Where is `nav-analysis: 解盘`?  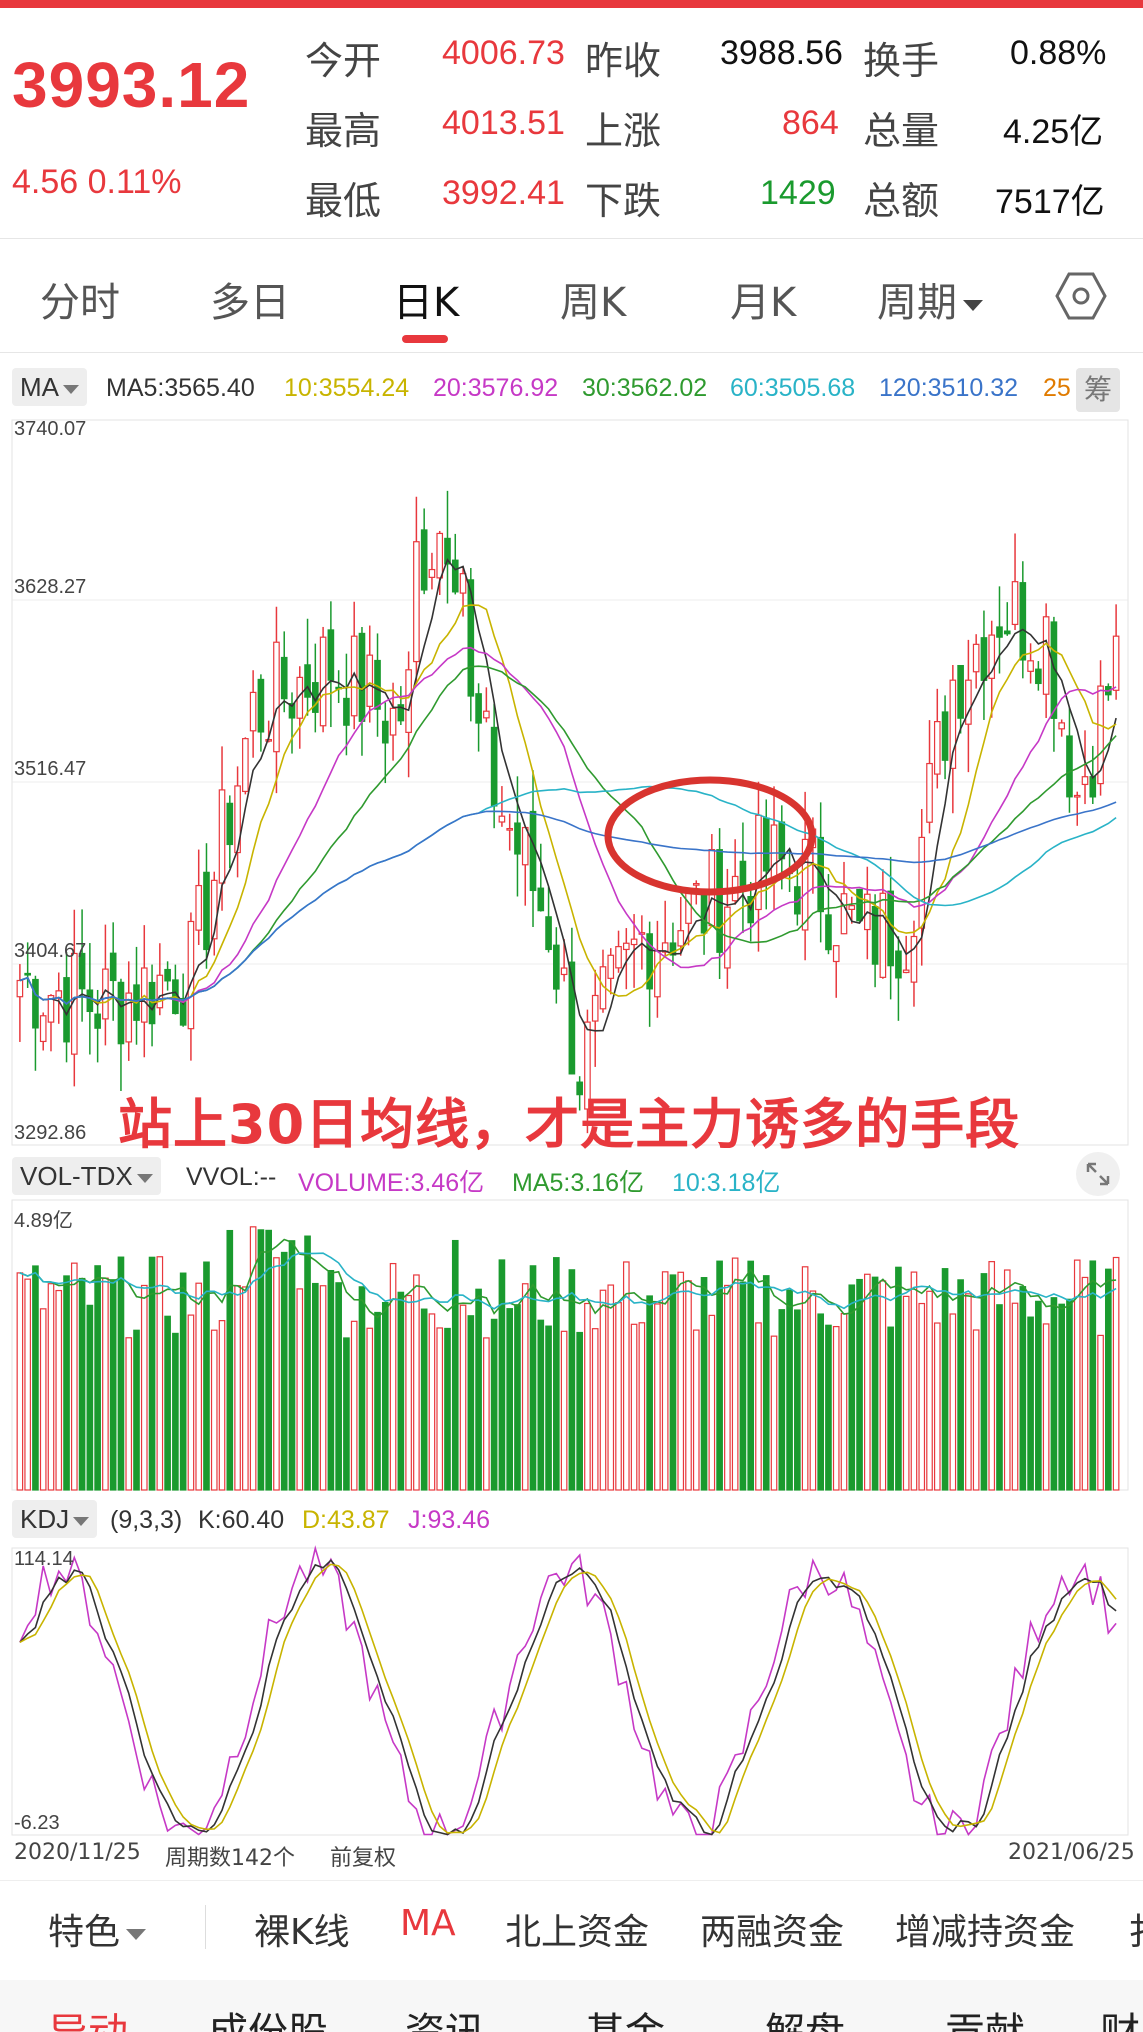 nav-analysis: 解盘 is located at coordinates (805, 2016).